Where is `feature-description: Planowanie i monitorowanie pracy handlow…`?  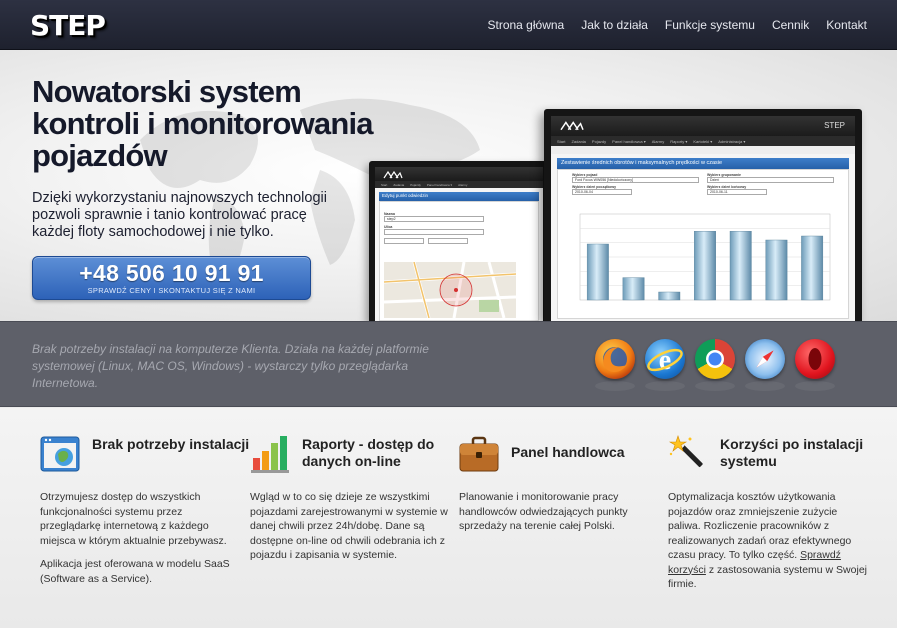 feature-description: Planowanie i monitorowanie pracy handlow… is located at coordinates (559, 512).